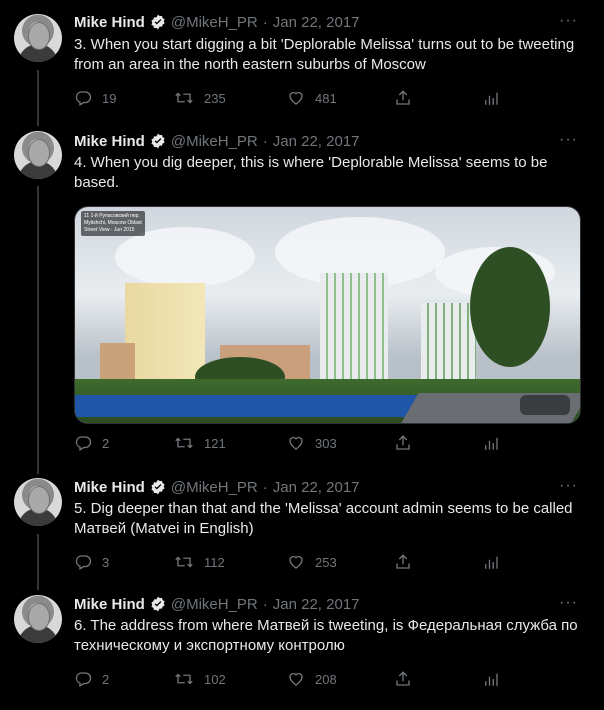  What do you see at coordinates (106, 679) in the screenshot?
I see `reply-count: 2` at bounding box center [106, 679].